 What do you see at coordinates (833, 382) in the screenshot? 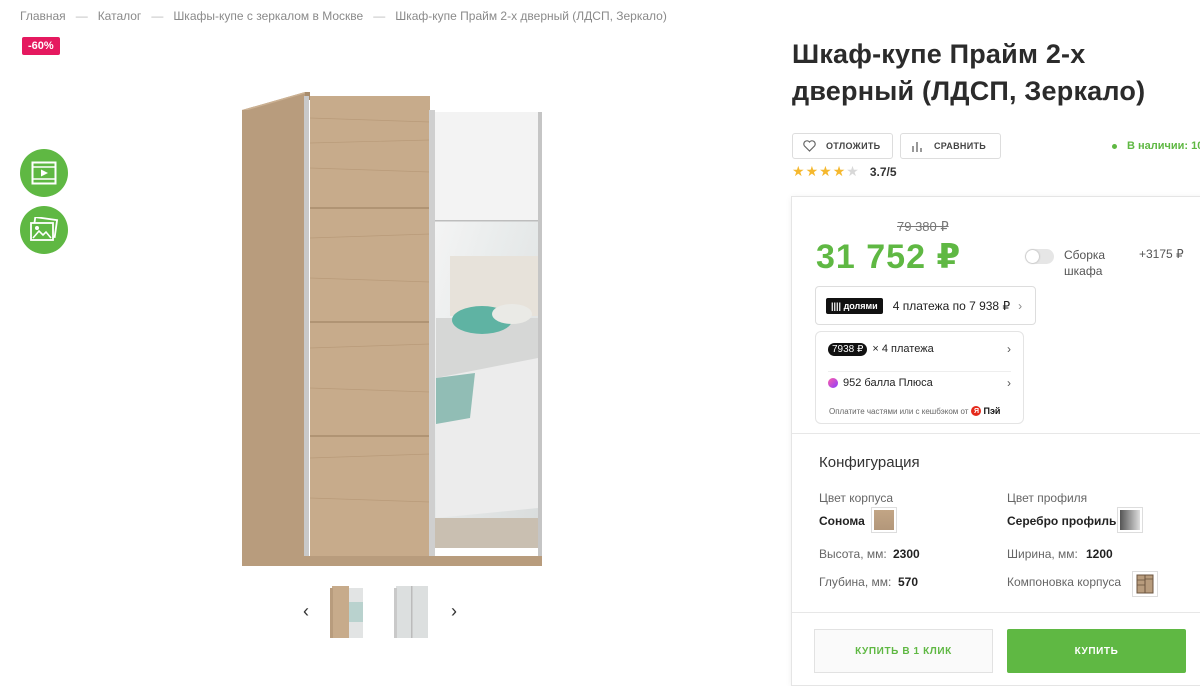
I see `yandex-plus-icon` at bounding box center [833, 382].